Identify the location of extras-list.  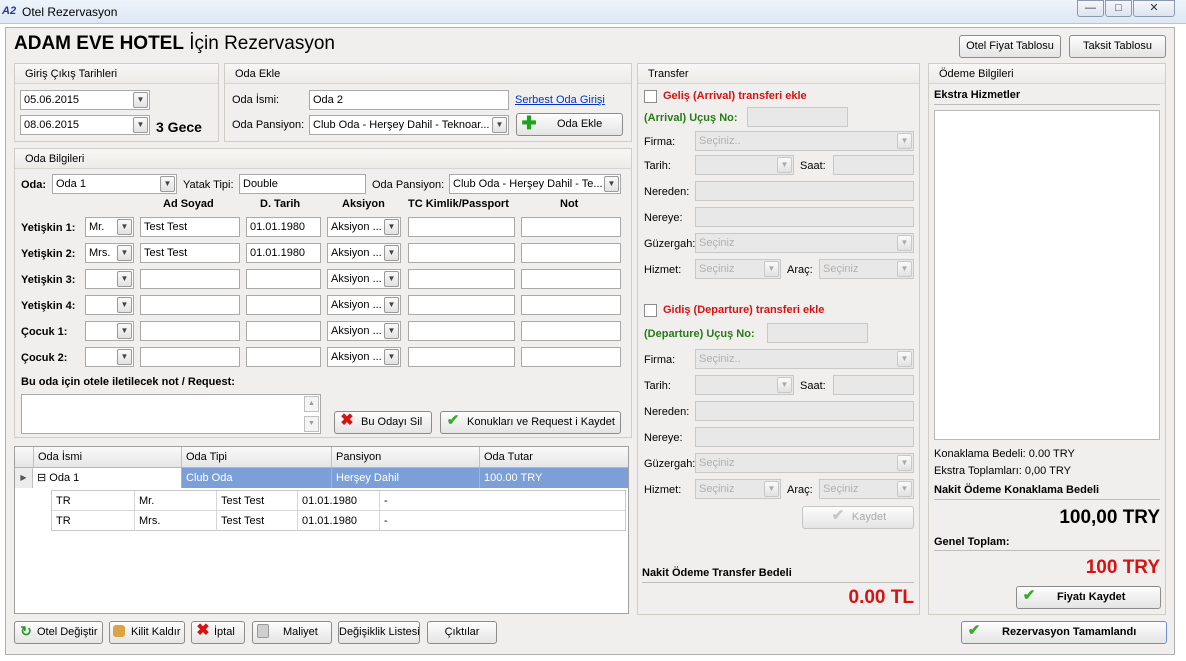
(1047, 275).